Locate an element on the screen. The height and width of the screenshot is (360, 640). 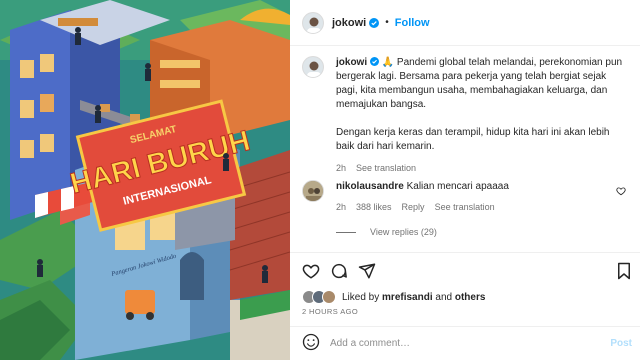
commenter-username: nikolausandre is located at coordinates (370, 186).